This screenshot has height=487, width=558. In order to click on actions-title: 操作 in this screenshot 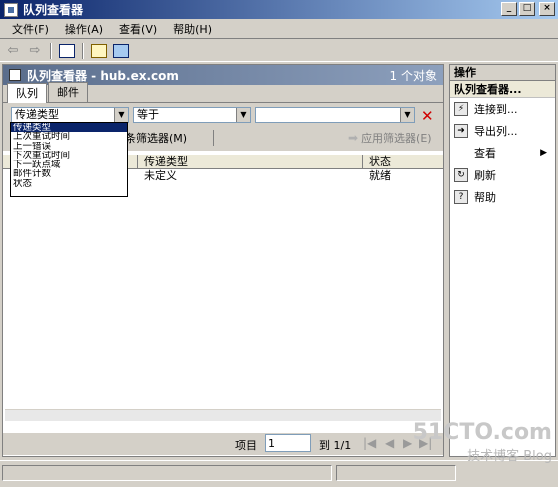, I will do `click(502, 73)`.